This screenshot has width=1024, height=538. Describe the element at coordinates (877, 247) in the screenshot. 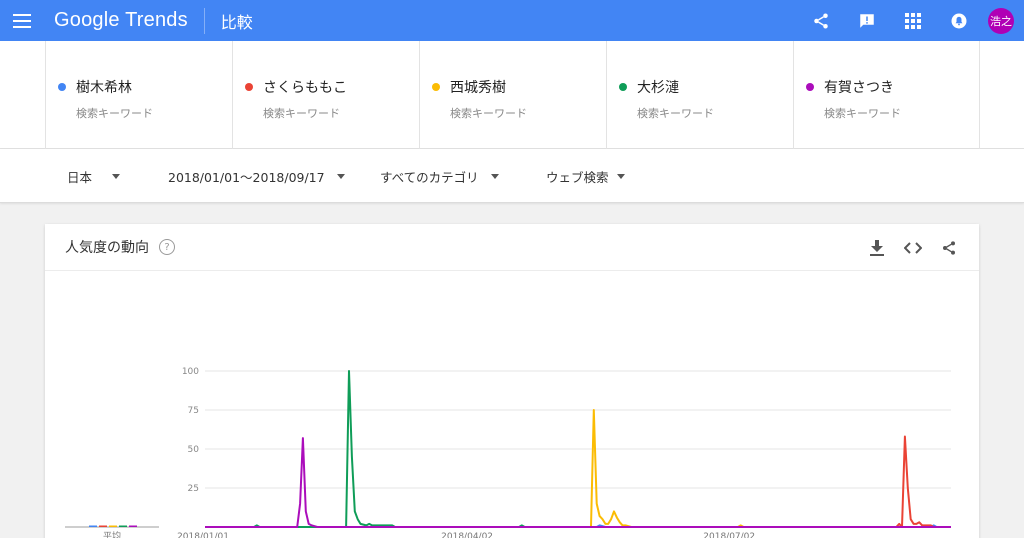

I see `download-icon` at that location.